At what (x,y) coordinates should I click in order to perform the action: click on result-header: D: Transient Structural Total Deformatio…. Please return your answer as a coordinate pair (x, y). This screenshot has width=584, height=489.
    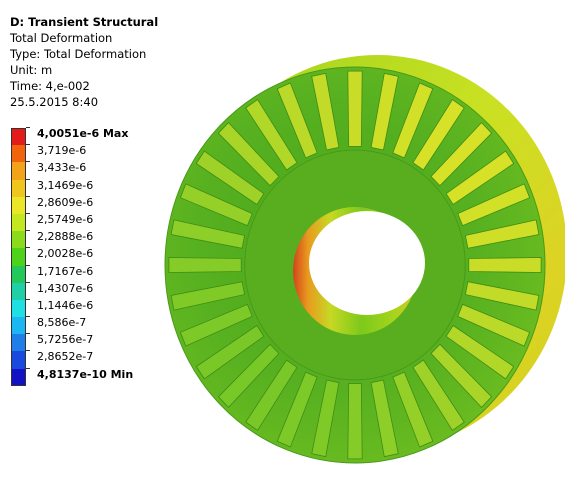
    Looking at the image, I should click on (84, 62).